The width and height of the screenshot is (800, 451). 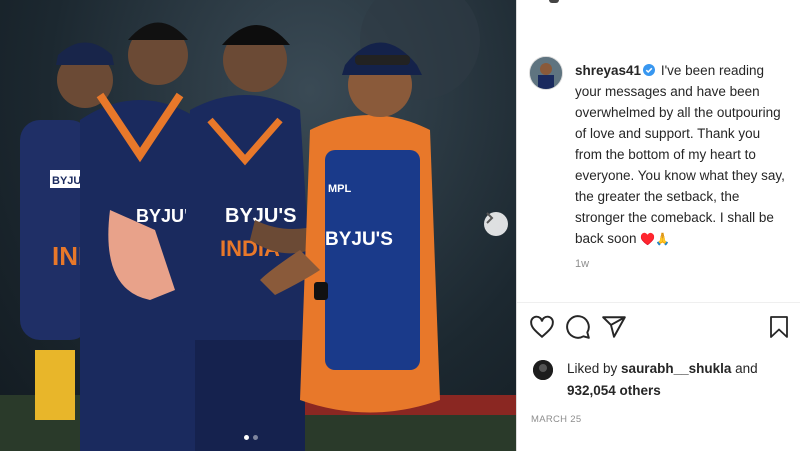 I want to click on liker-avatar, so click(x=543, y=370).